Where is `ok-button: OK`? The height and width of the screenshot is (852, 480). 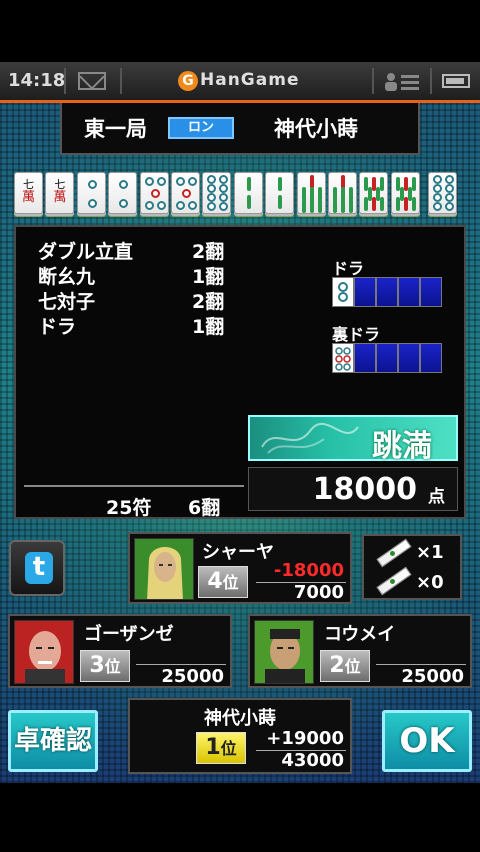 ok-button: OK is located at coordinates (427, 741).